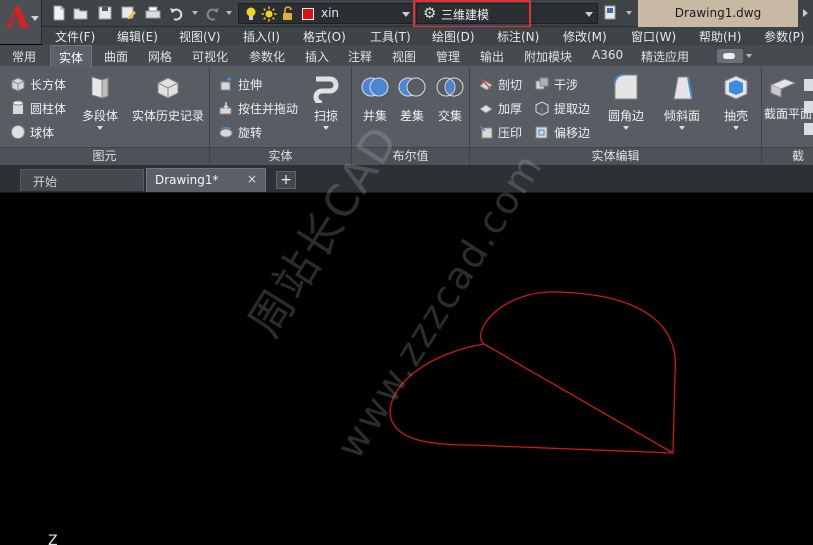  I want to click on tab-insert: 插入, so click(317, 56).